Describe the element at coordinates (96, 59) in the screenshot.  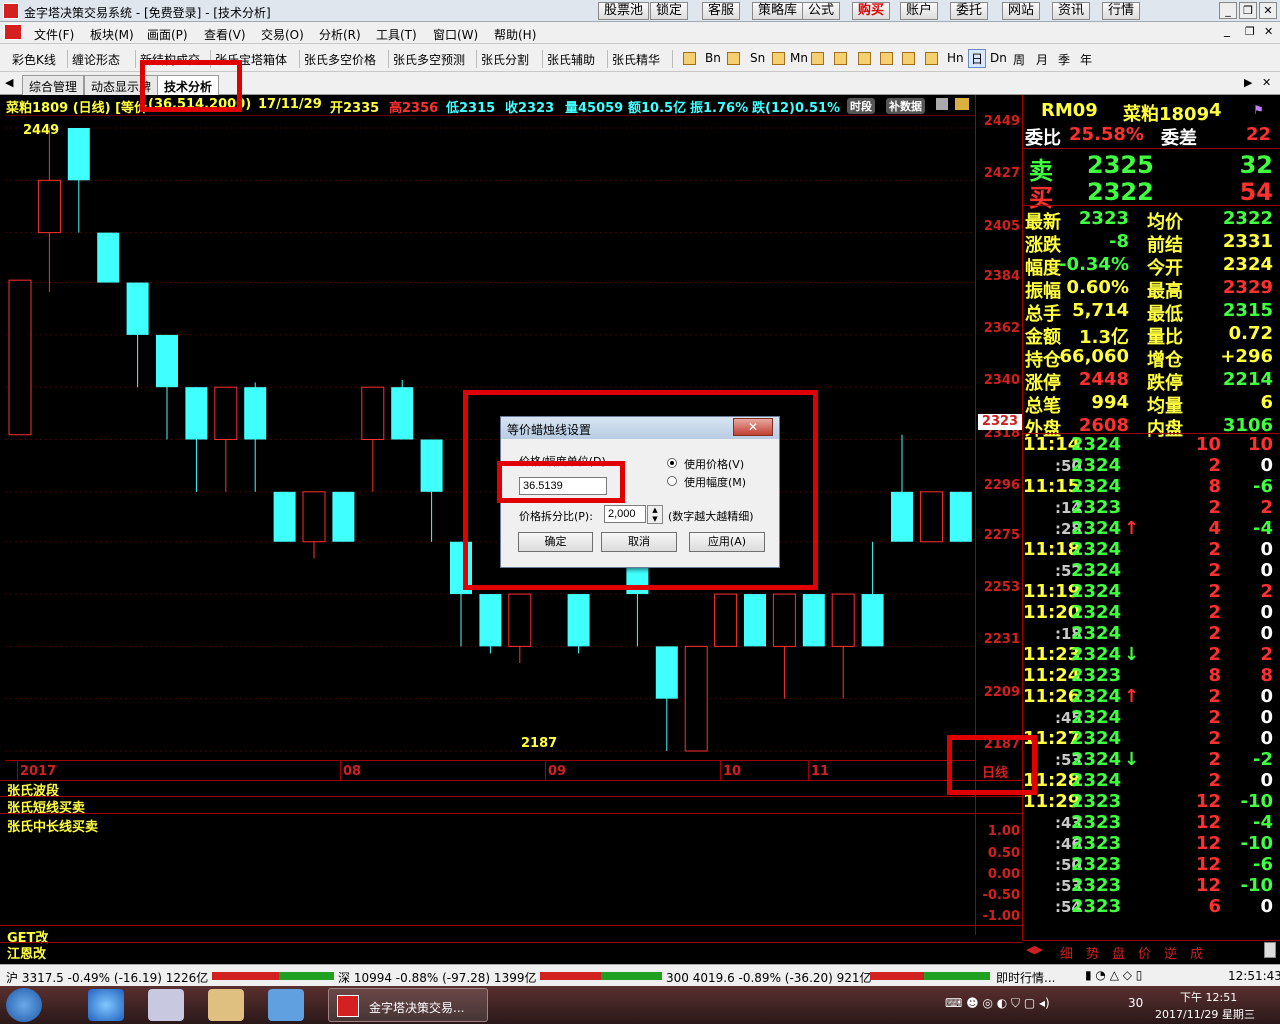
I see `toolbar-item-1: 缠论形态` at that location.